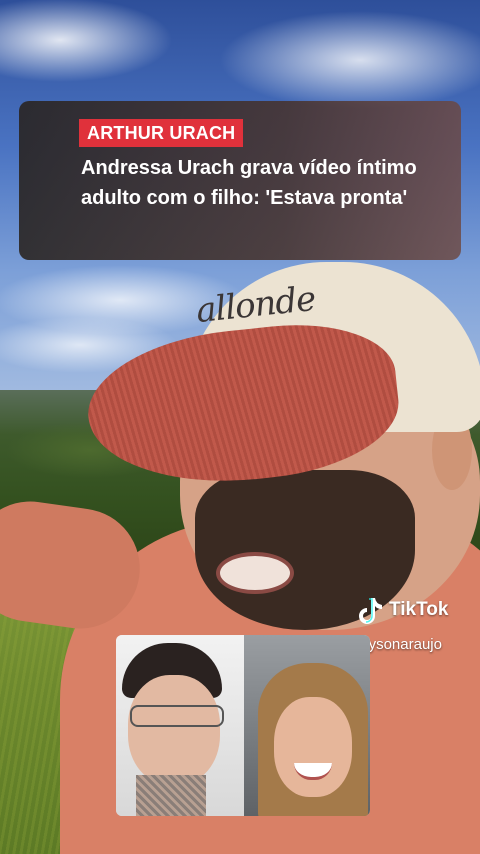 The image size is (480, 854). Describe the element at coordinates (161, 133) in the screenshot. I see `category-tag: ARTHUR URACH` at that location.